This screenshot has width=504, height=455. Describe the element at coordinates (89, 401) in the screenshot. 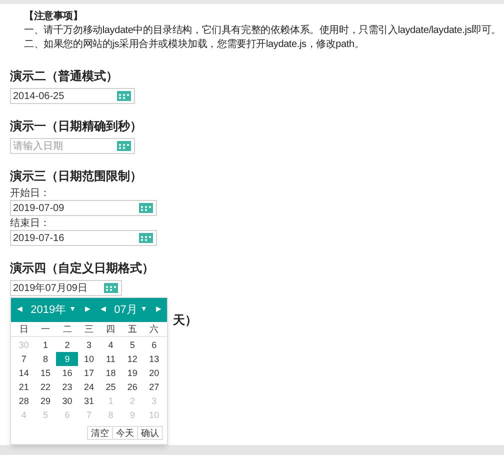

I see `day-cell: 31` at that location.